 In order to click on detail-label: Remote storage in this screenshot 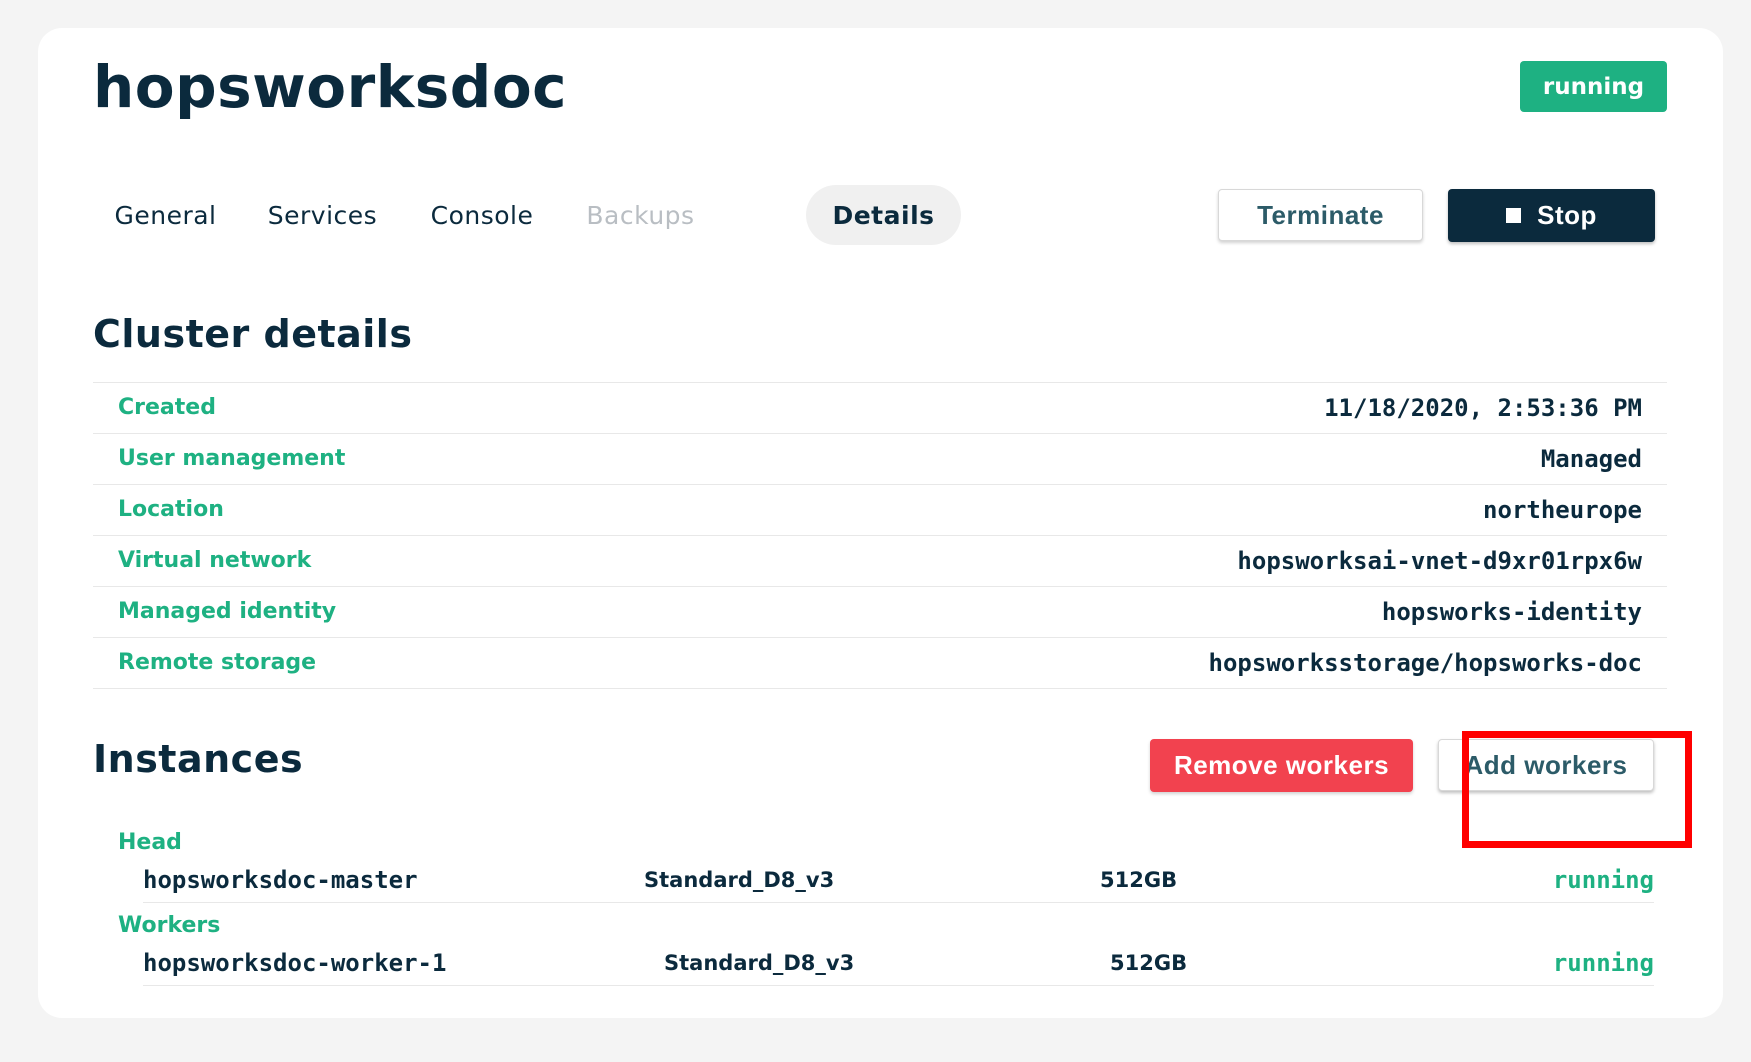, I will do `click(217, 662)`.